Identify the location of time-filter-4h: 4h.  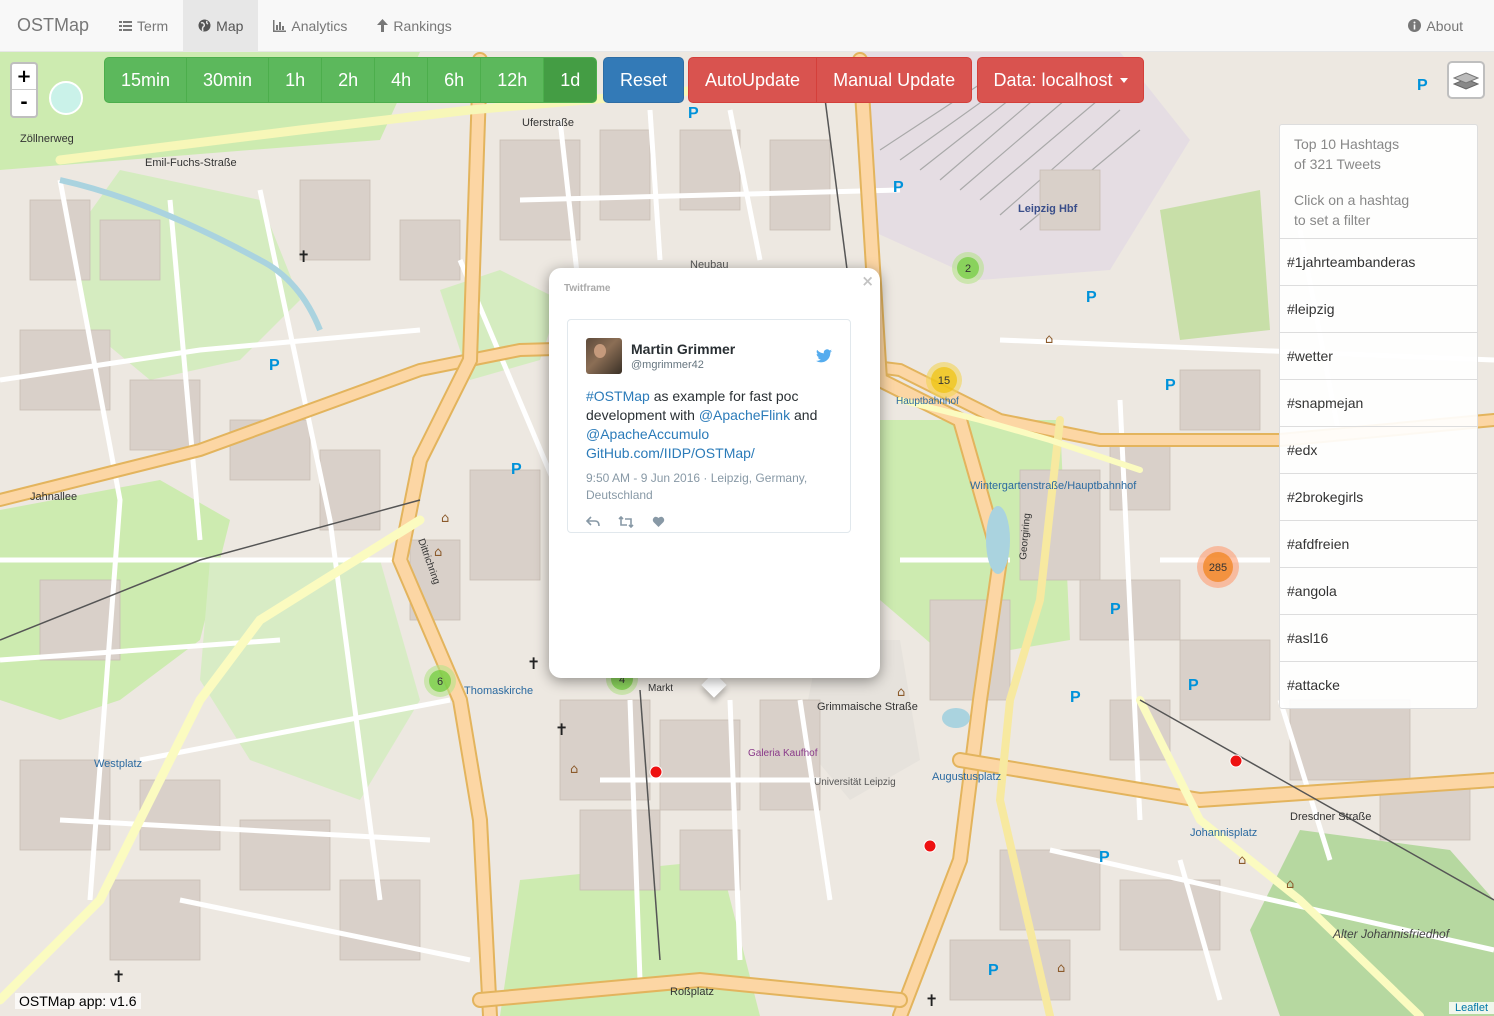
(402, 80).